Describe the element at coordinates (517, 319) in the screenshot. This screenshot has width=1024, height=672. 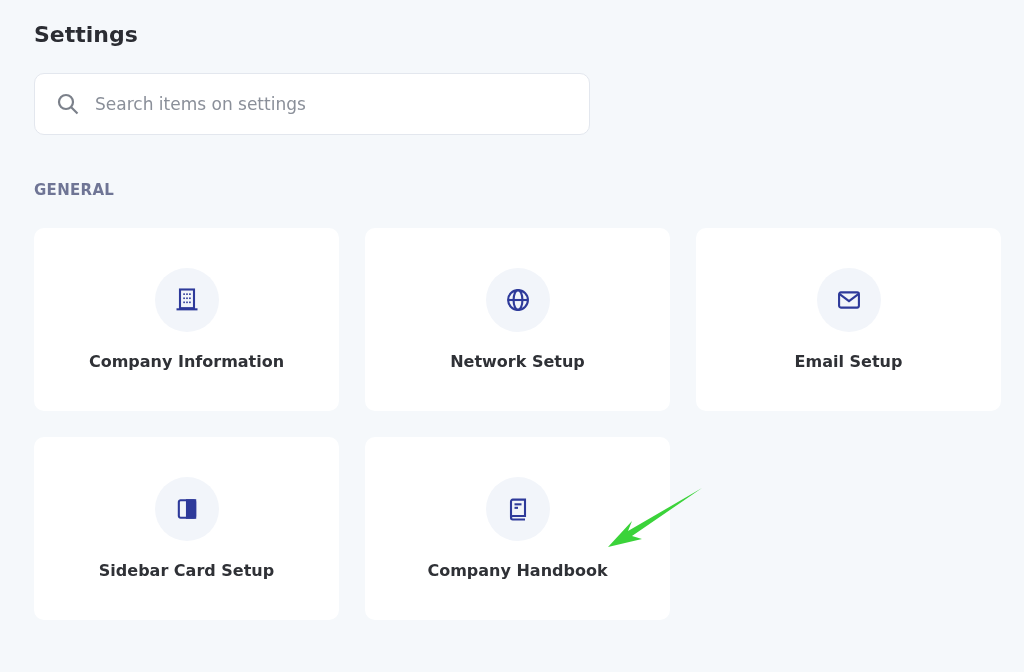
I see `settings-card: Network Setup` at that location.